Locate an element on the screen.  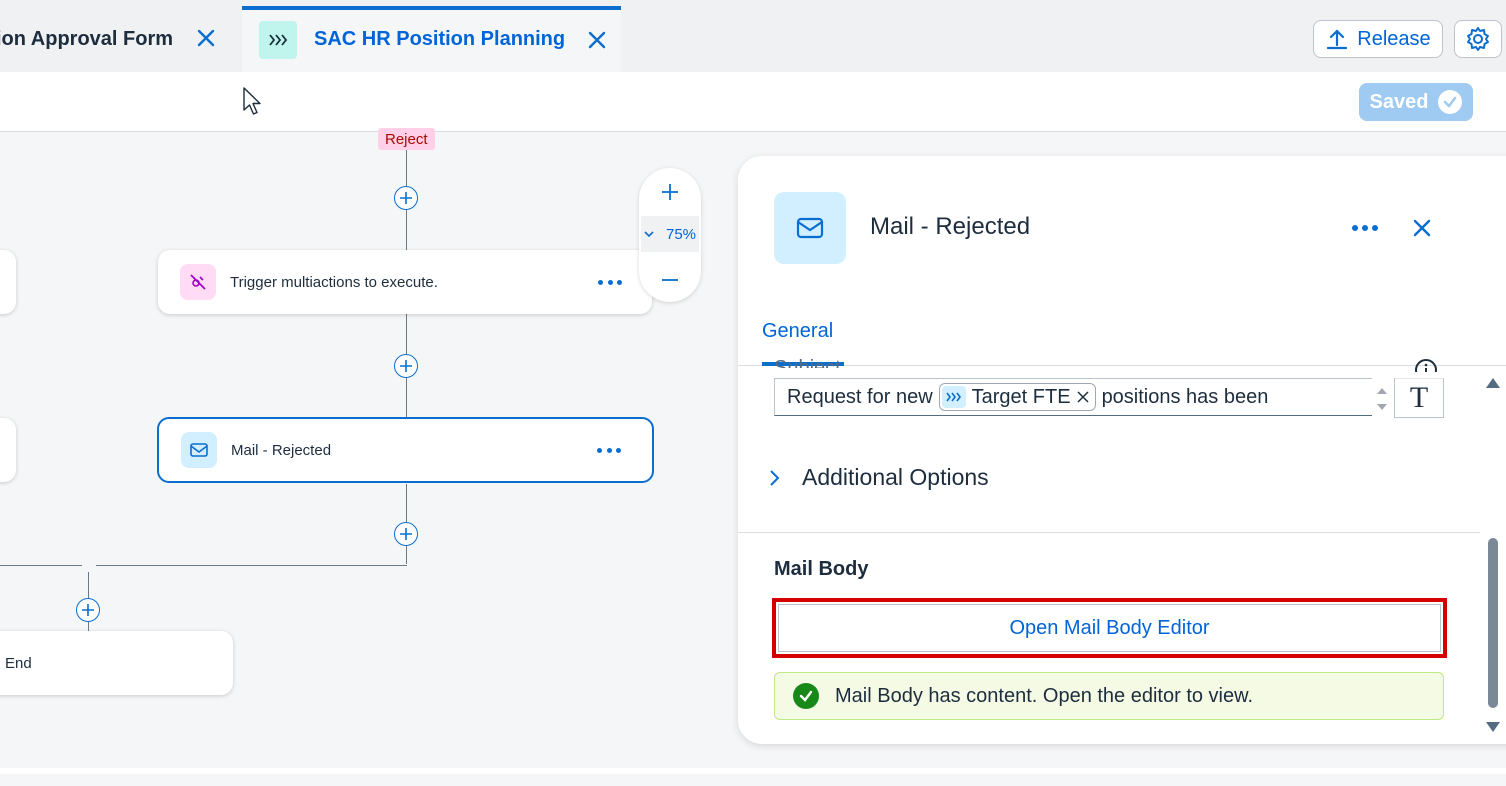
tab-general: General is located at coordinates (803, 331).